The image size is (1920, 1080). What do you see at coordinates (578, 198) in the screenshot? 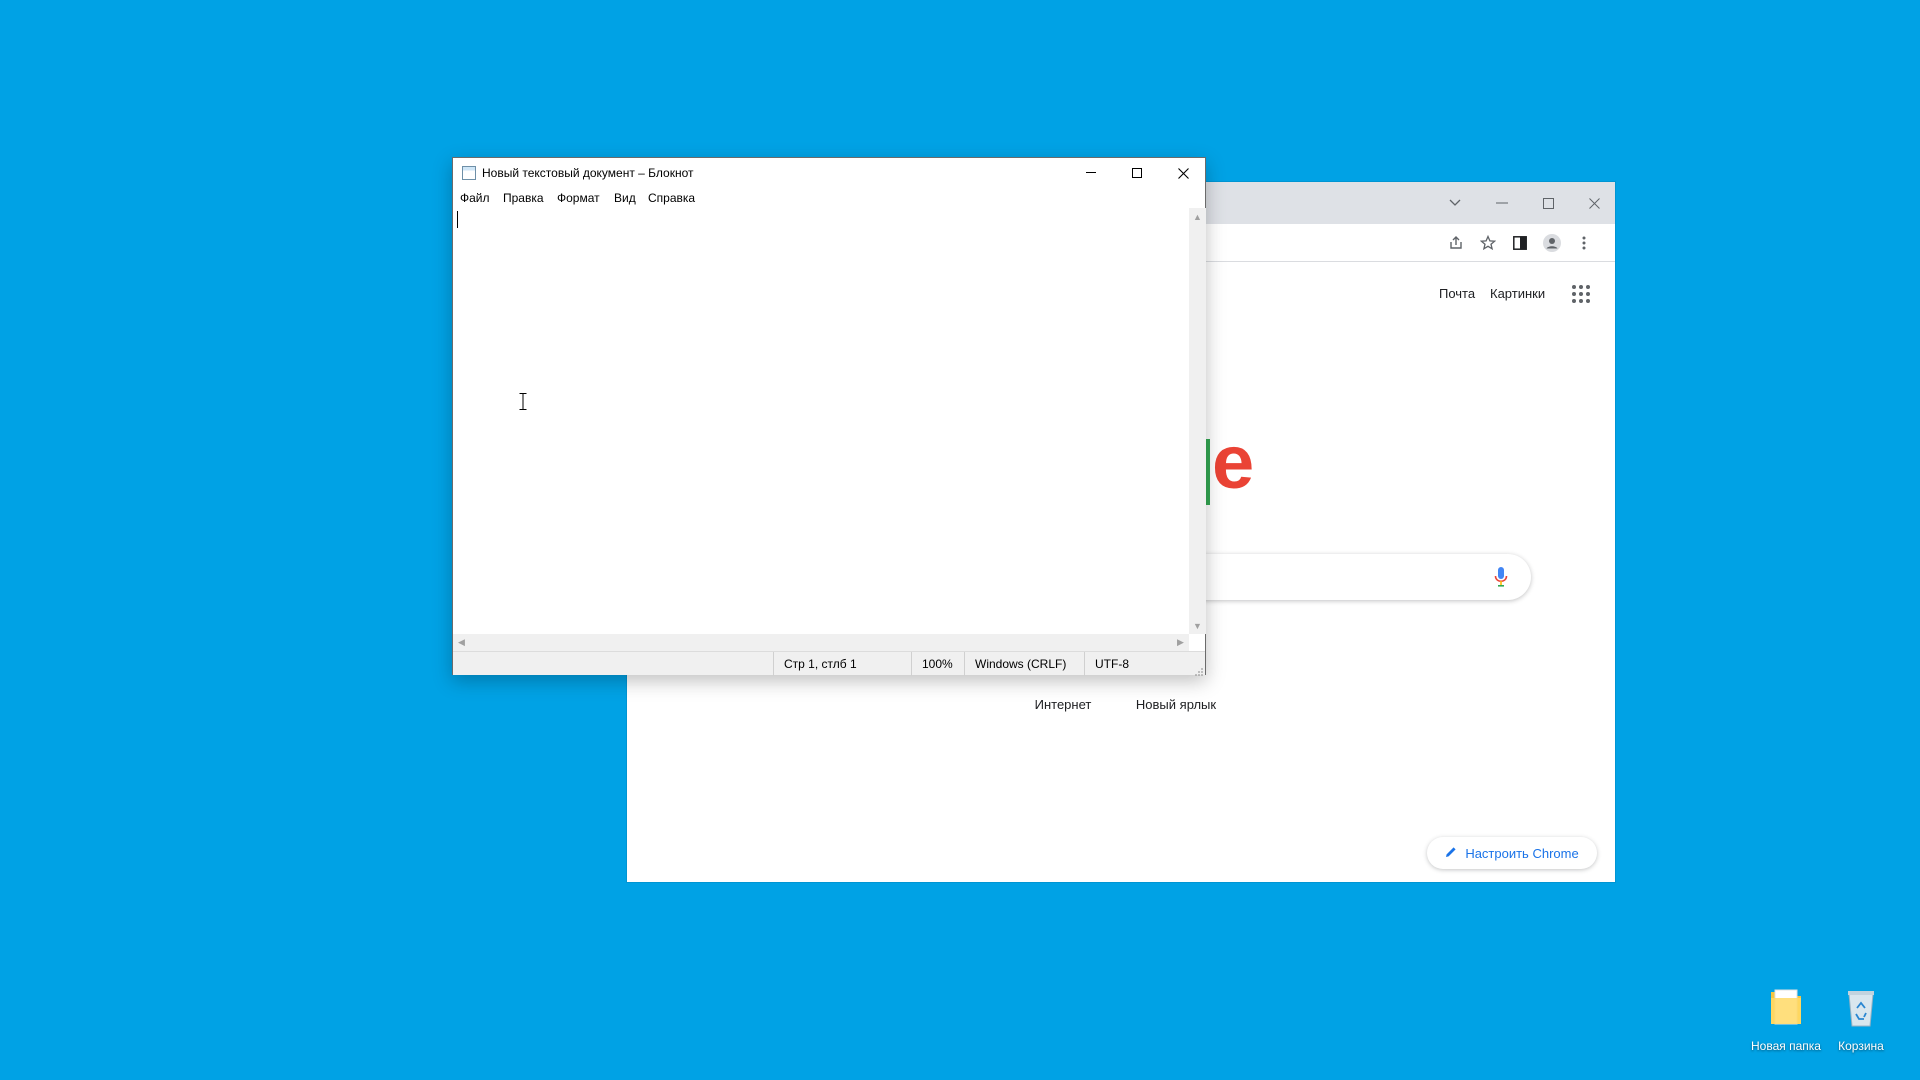
I see `menu-format: Формат` at bounding box center [578, 198].